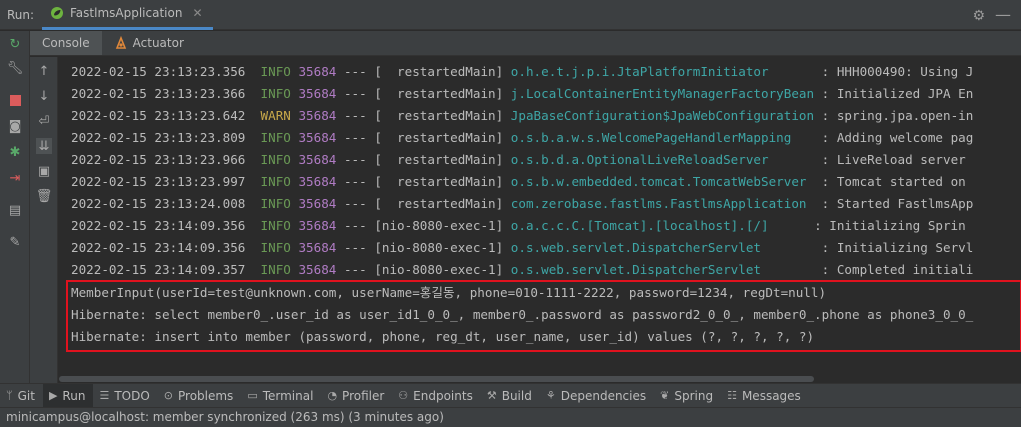 Image resolution: width=1021 pixels, height=427 pixels. I want to click on tool-window-label: Endpoints, so click(443, 395).